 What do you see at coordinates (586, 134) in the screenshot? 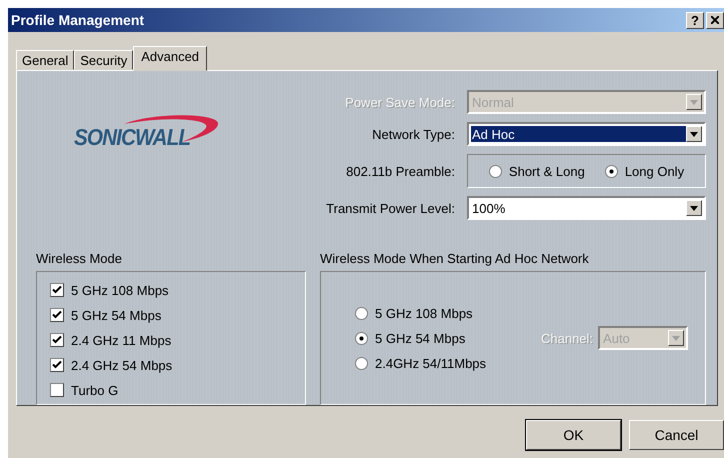
I see `dropdown: Ad Hoc` at bounding box center [586, 134].